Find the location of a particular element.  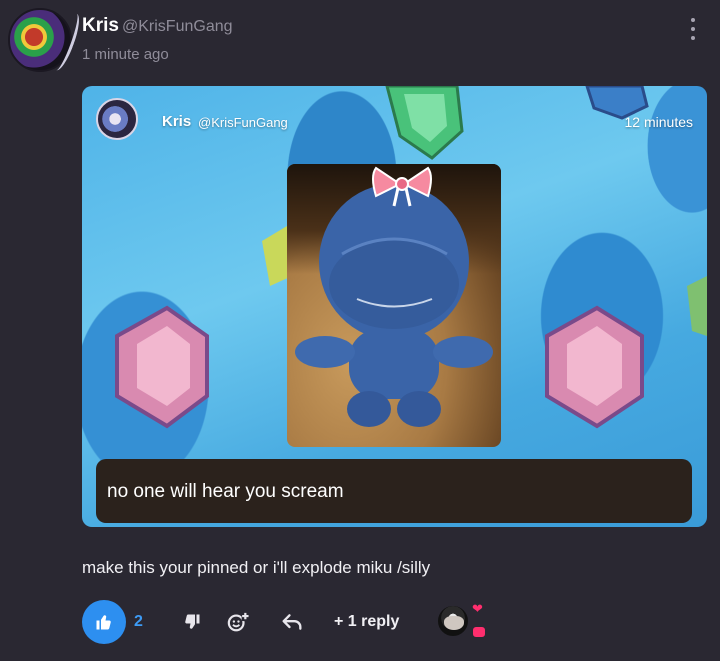

reply-icon is located at coordinates (292, 622).